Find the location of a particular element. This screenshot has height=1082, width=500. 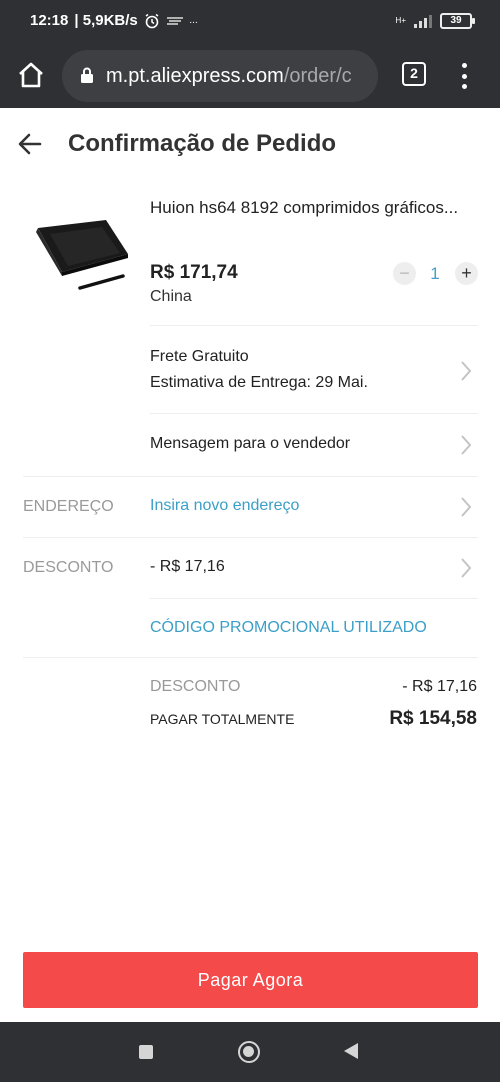

address-label: ENDEREÇO is located at coordinates (68, 506).